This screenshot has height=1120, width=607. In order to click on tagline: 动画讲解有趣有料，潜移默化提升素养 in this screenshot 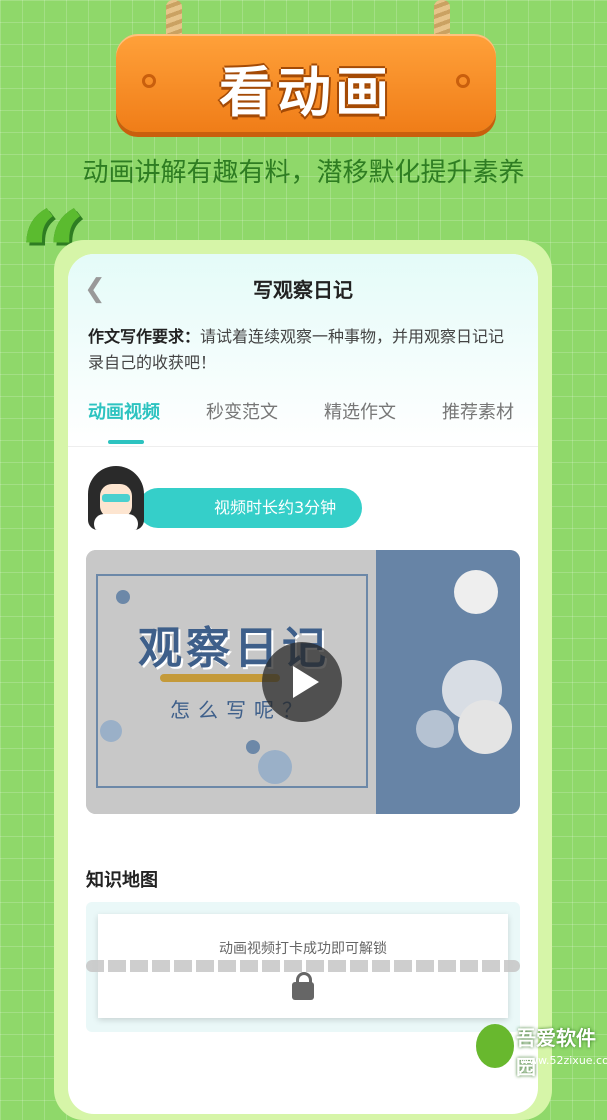, I will do `click(303, 173)`.